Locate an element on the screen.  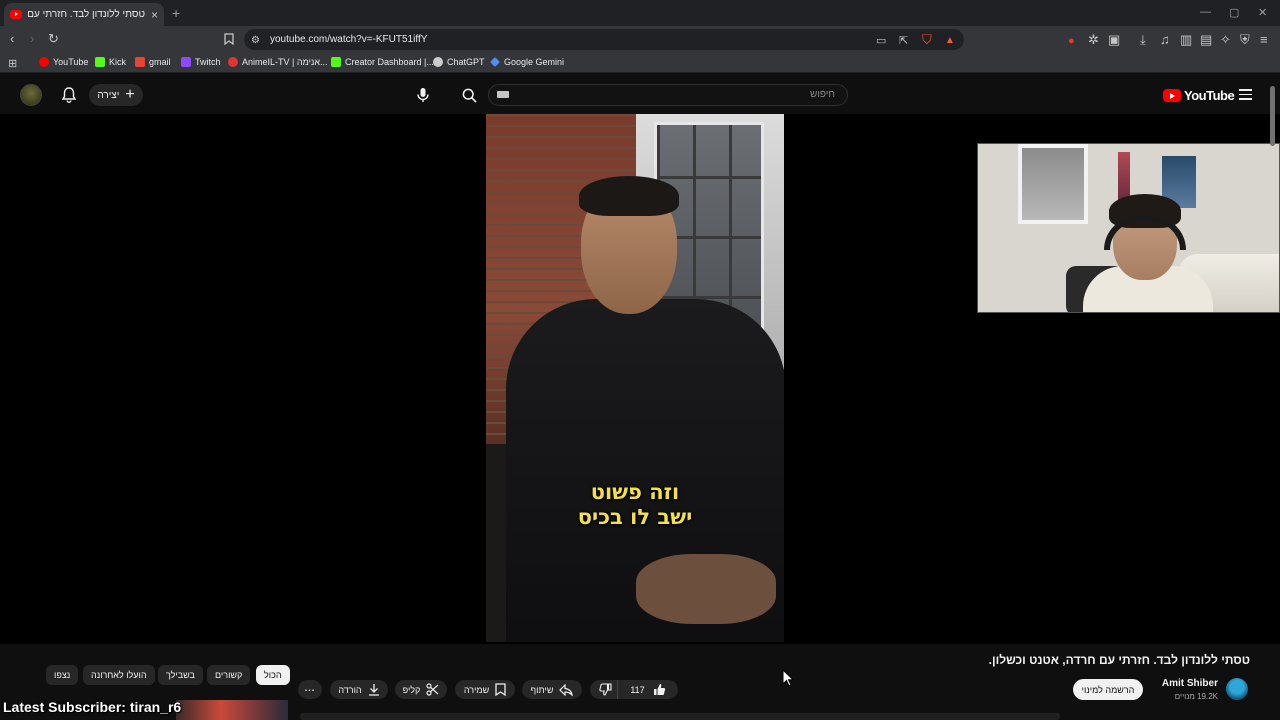
create-button: יצירה + is located at coordinates (116, 95).